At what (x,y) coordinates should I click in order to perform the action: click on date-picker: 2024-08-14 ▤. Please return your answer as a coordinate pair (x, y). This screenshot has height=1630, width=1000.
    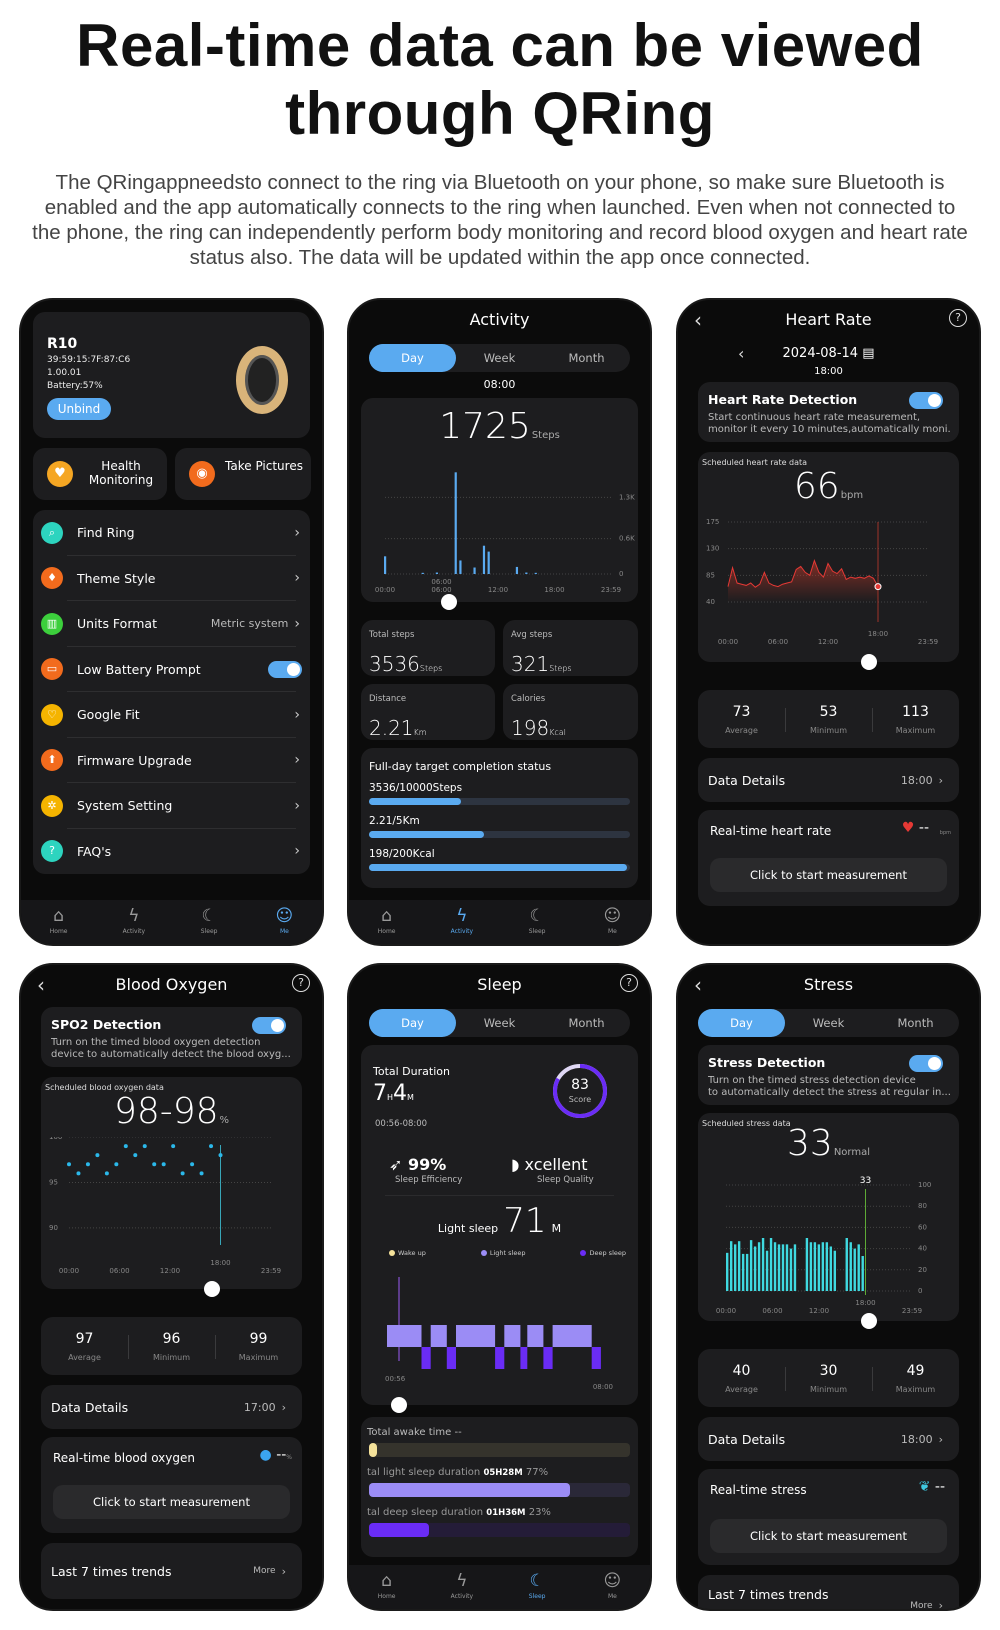
    Looking at the image, I should click on (828, 353).